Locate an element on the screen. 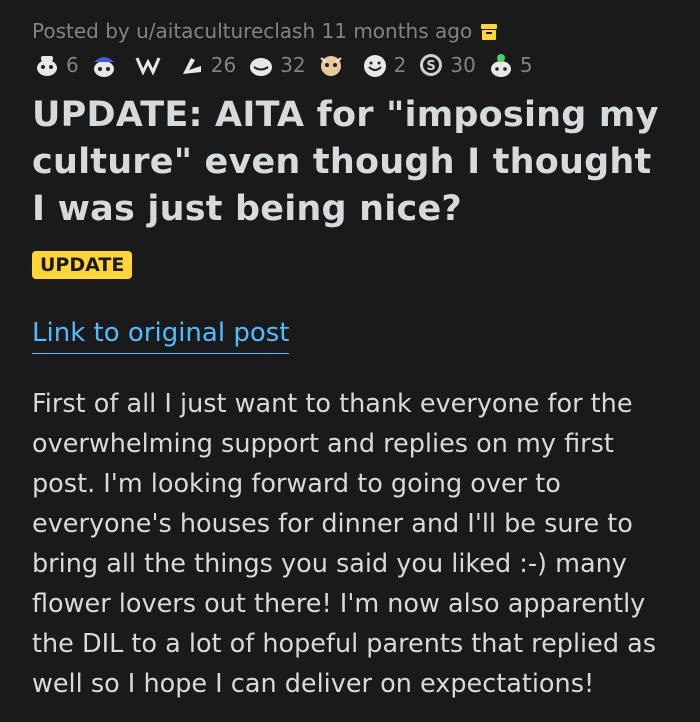 This screenshot has height=722, width=700. award-7-icon is located at coordinates (374, 66).